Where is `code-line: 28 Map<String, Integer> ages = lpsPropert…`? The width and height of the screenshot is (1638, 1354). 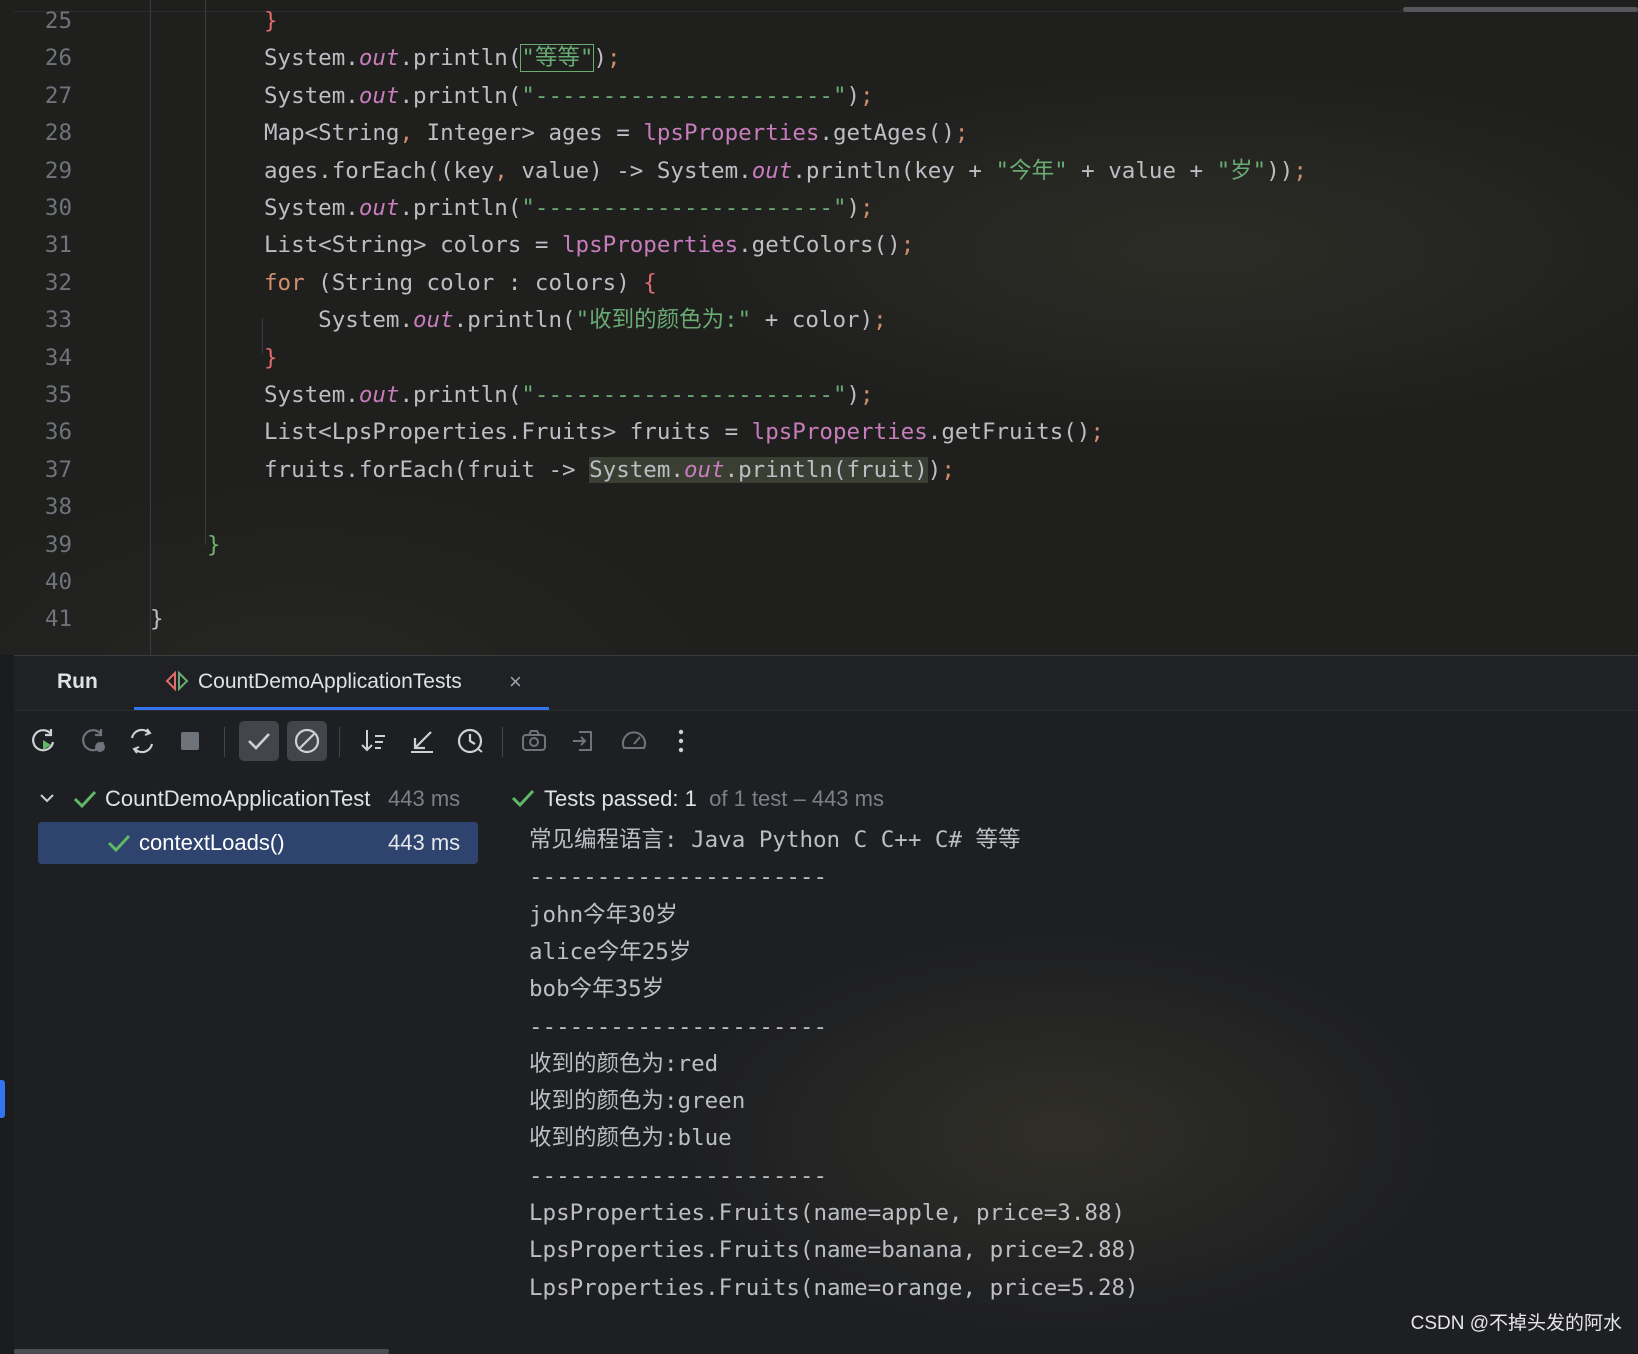
code-line: 28 Map<String, Integer> ages = lpsPropert… is located at coordinates (826, 133).